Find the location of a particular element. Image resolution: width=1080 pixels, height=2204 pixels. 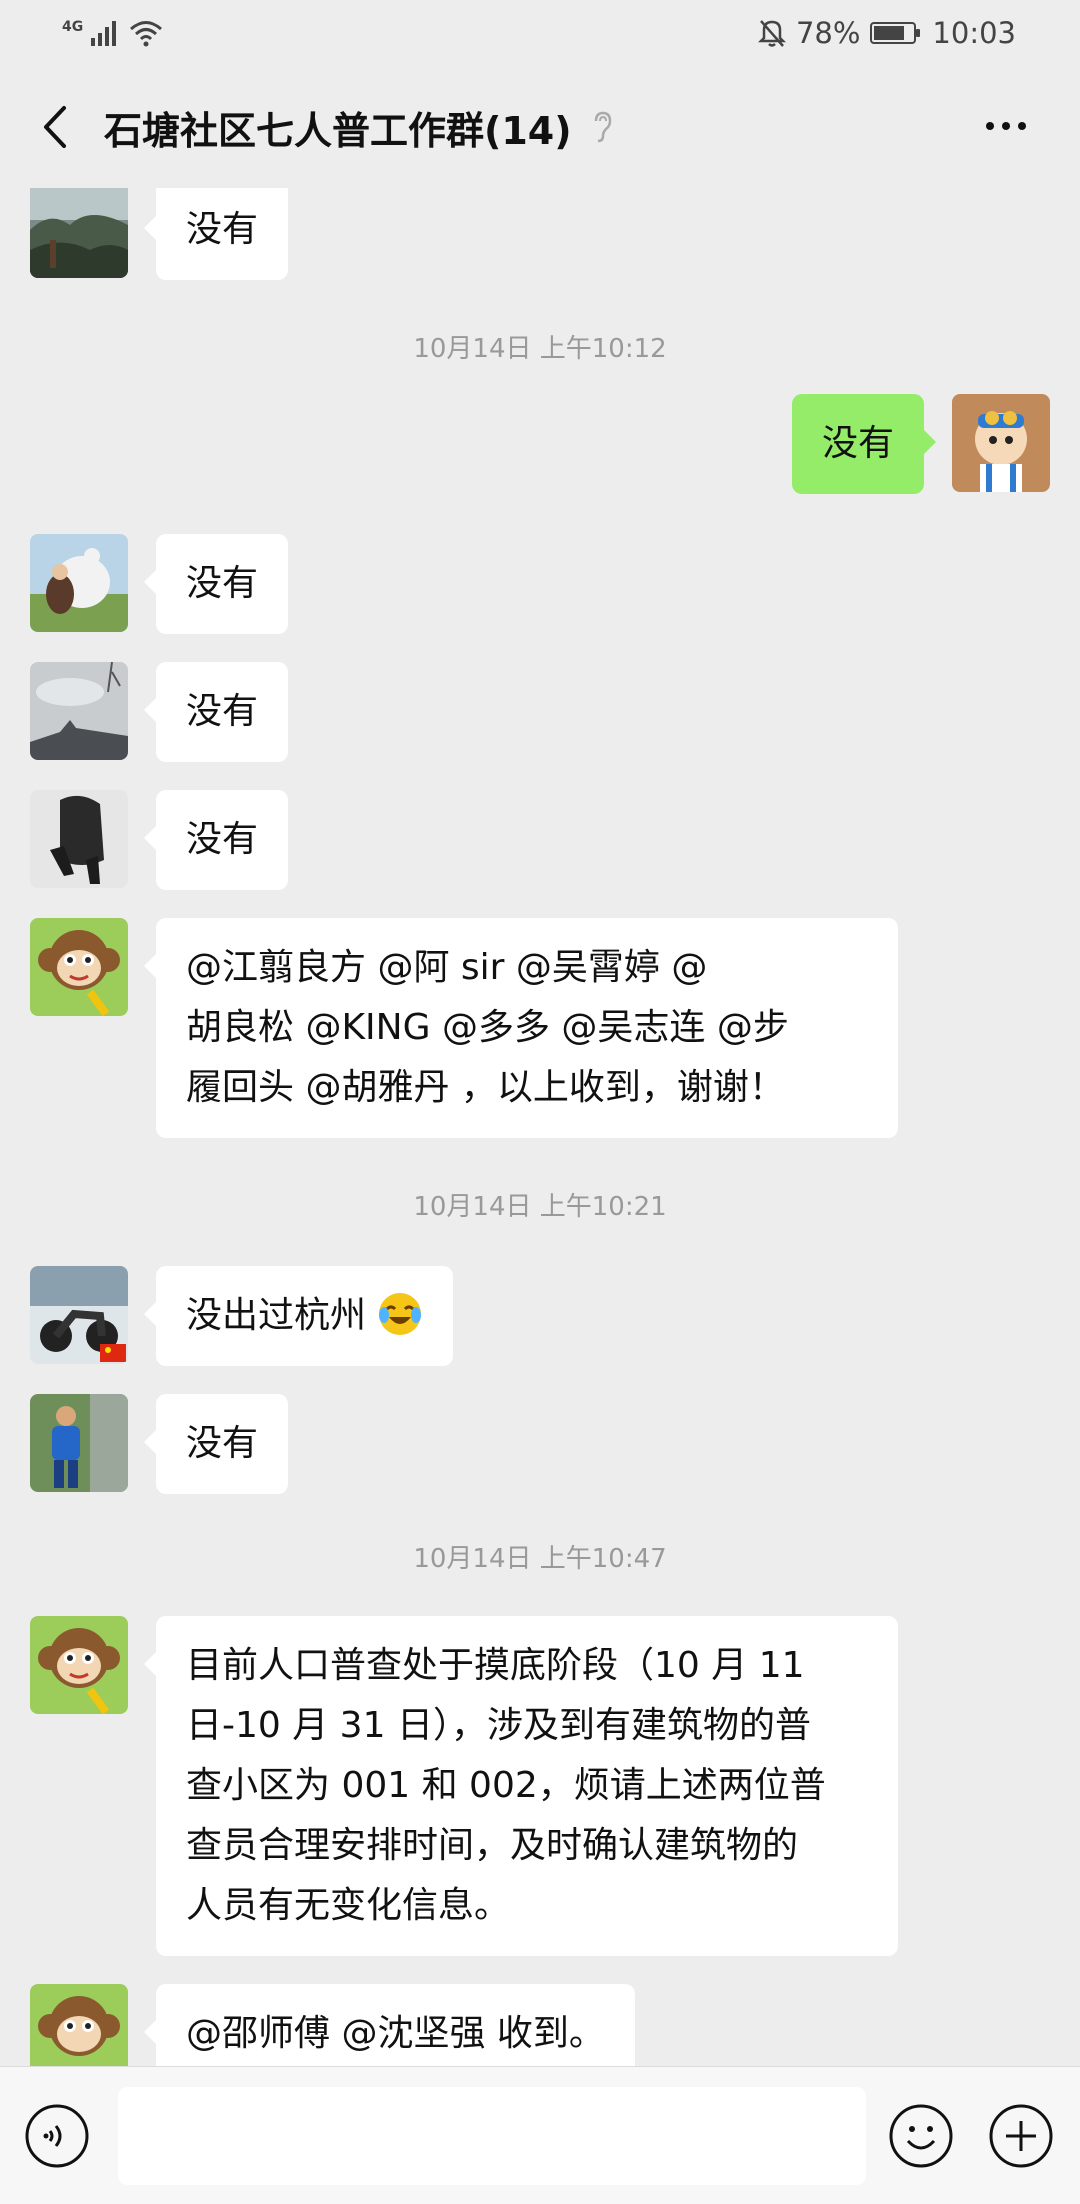

more-icon is located at coordinates (1006, 126).